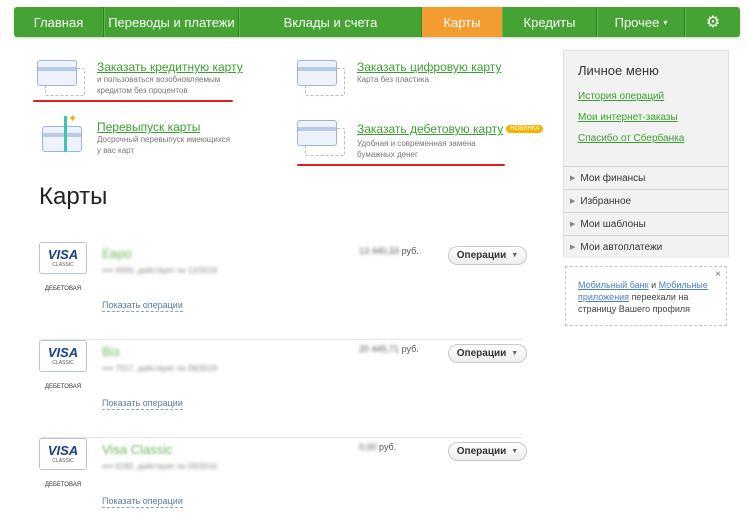 The image size is (750, 516). Describe the element at coordinates (631, 138) in the screenshot. I see `sidebar-link-spasibo: Спасибо от Сбербанка` at that location.